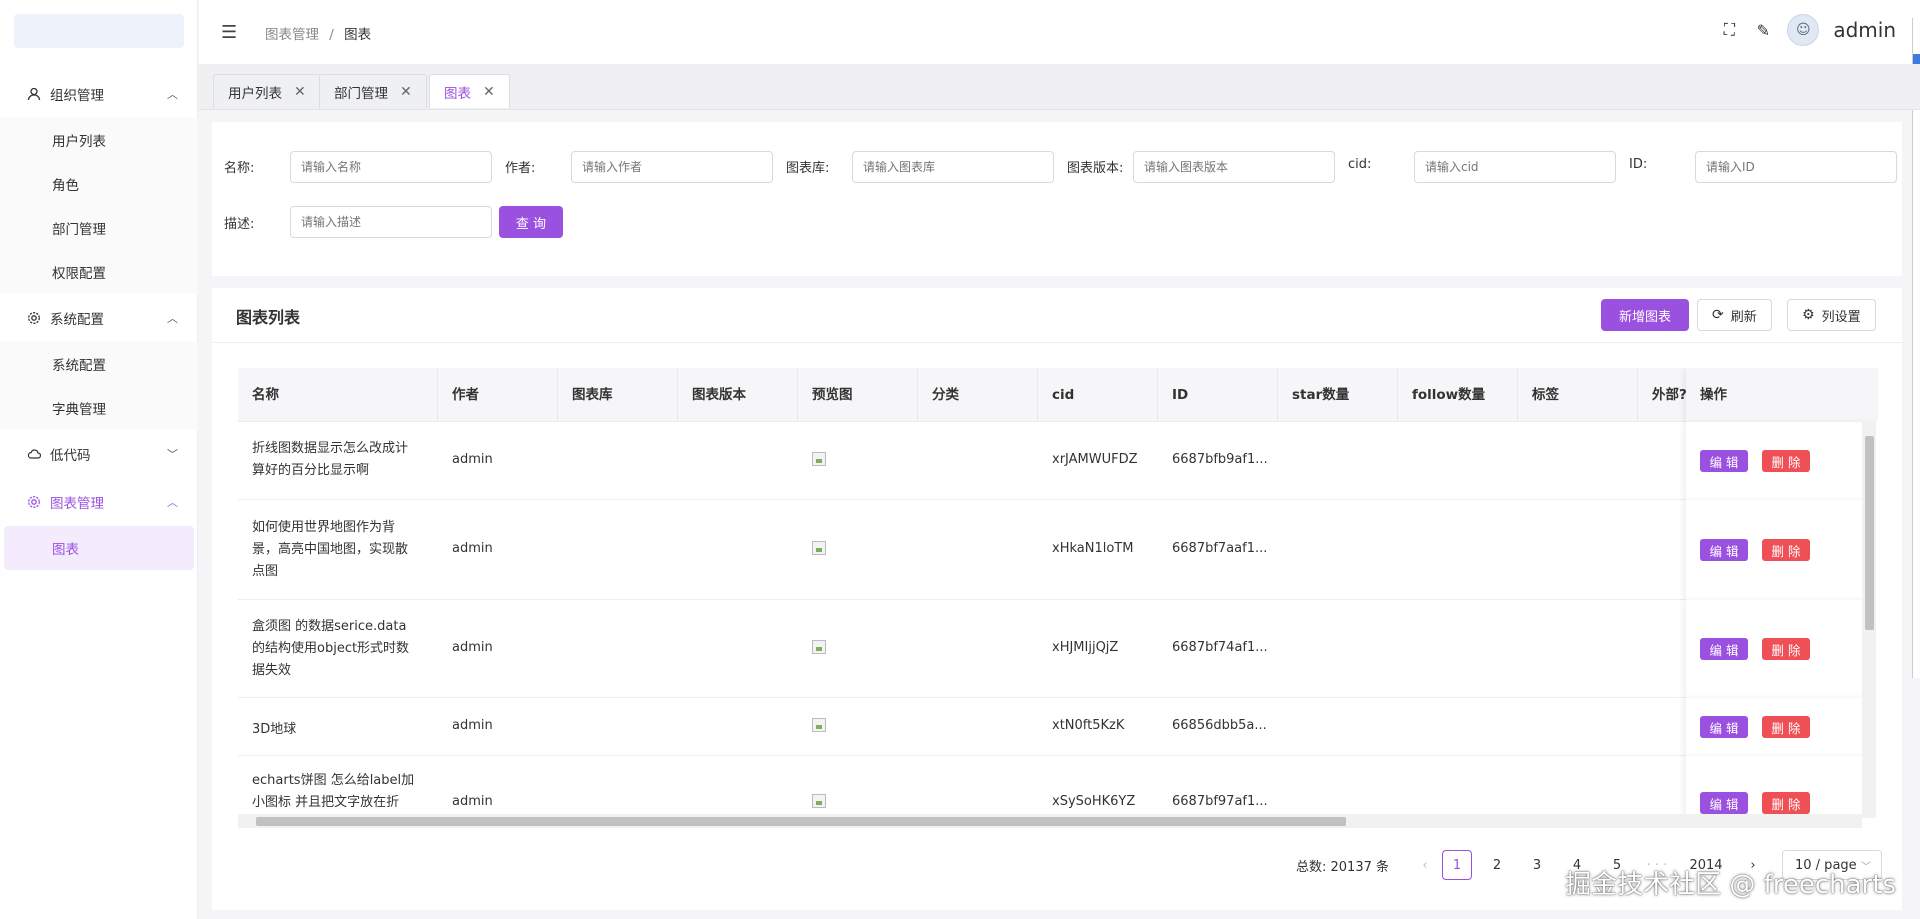 The image size is (1920, 919). I want to click on sidebar-item-user-list: 用户列表, so click(99, 140).